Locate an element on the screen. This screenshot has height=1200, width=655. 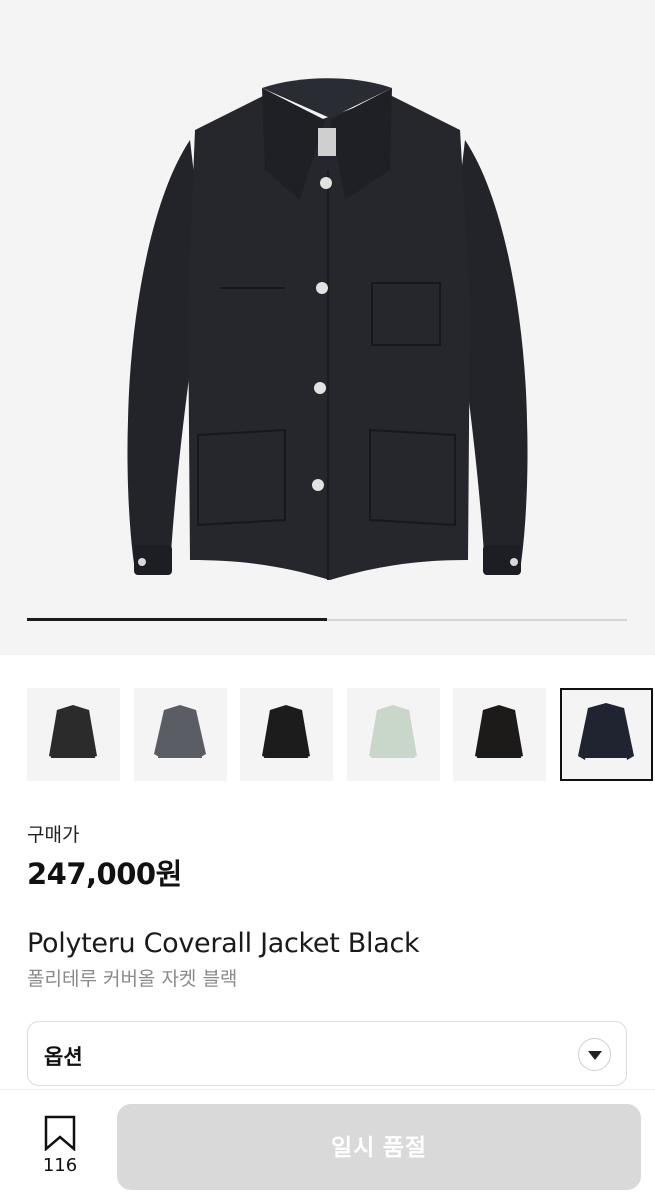
product-title-en: Polyteru Coverall Jacket Black is located at coordinates (223, 943).